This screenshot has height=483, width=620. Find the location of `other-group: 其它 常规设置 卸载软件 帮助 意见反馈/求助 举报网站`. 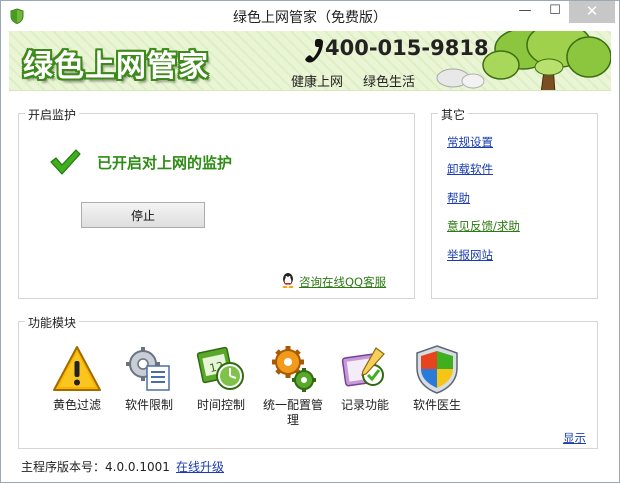

other-group: 其它 常规设置 卸载软件 帮助 意见反馈/求助 举报网站 is located at coordinates (514, 202).